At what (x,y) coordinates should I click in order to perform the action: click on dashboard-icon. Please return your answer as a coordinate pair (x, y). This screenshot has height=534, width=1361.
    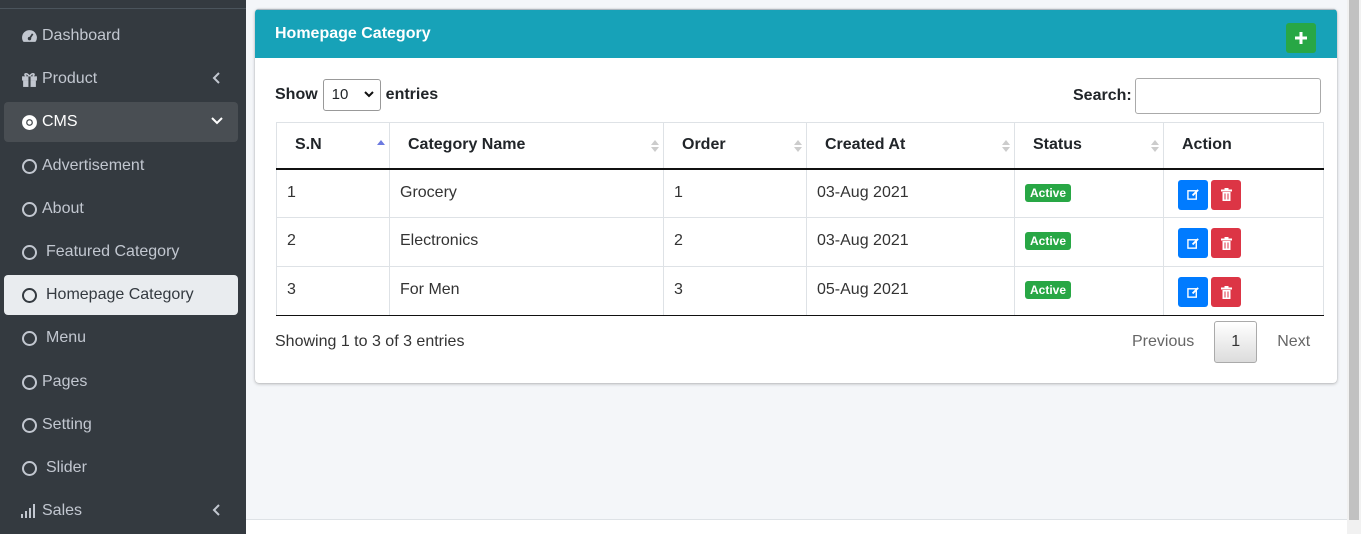
    Looking at the image, I should click on (29, 36).